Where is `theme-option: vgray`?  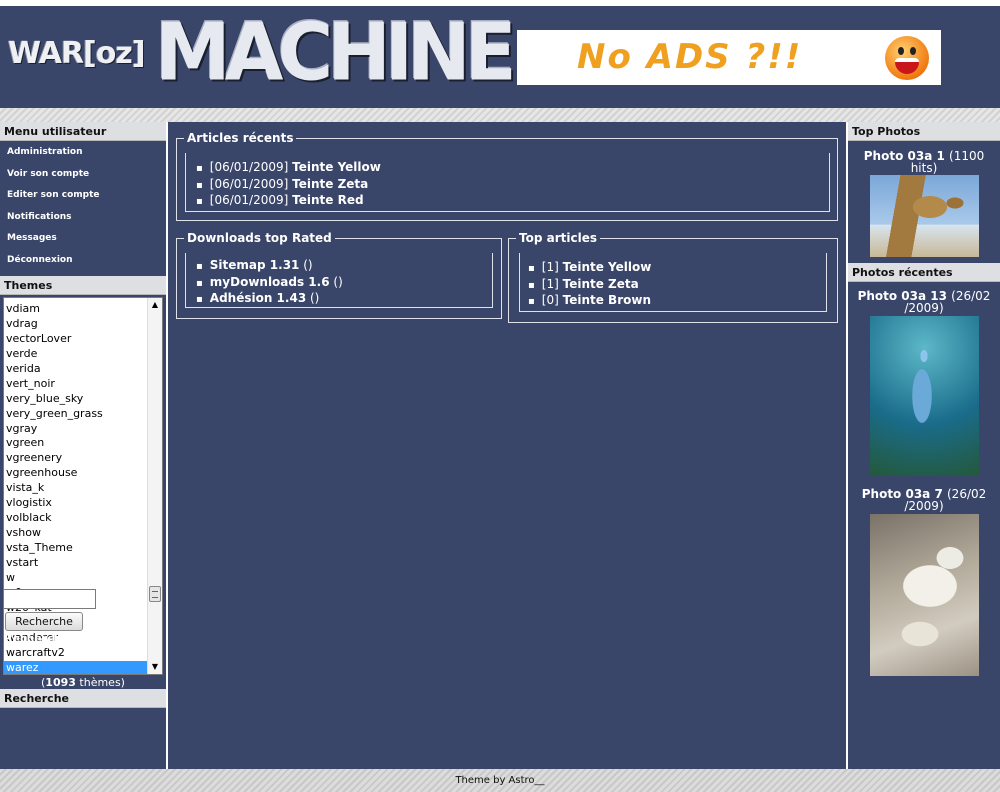 theme-option: vgray is located at coordinates (83, 429).